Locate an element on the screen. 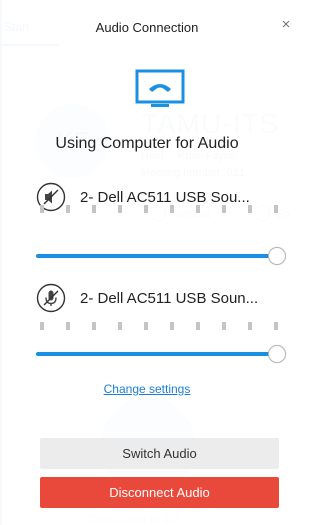  microphone-slider-thumb is located at coordinates (277, 354).